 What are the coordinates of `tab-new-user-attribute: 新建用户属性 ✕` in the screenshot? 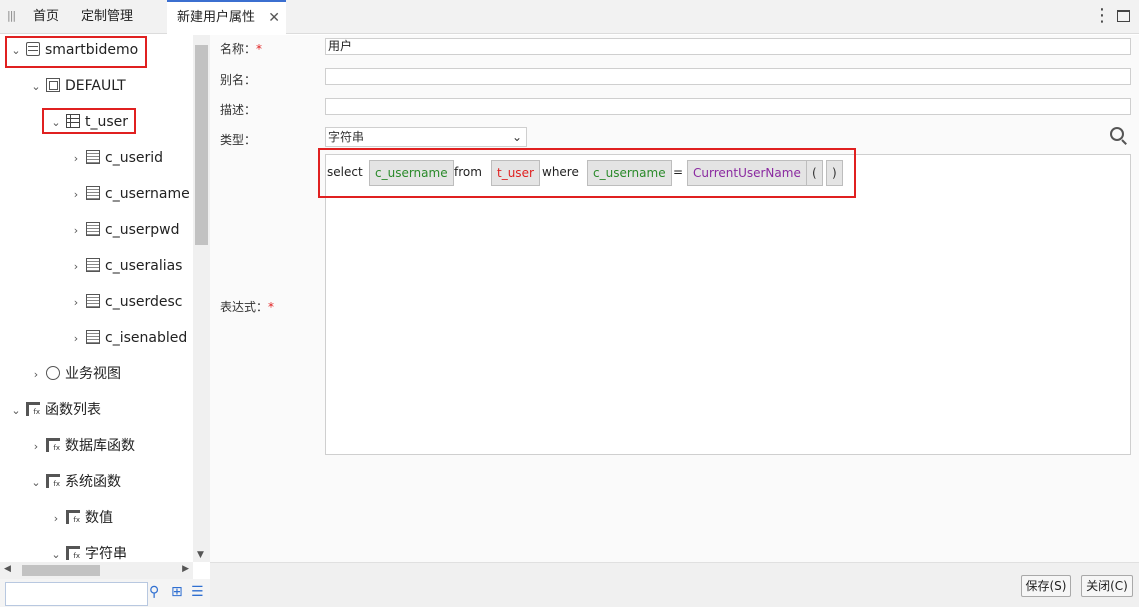 It's located at (226, 17).